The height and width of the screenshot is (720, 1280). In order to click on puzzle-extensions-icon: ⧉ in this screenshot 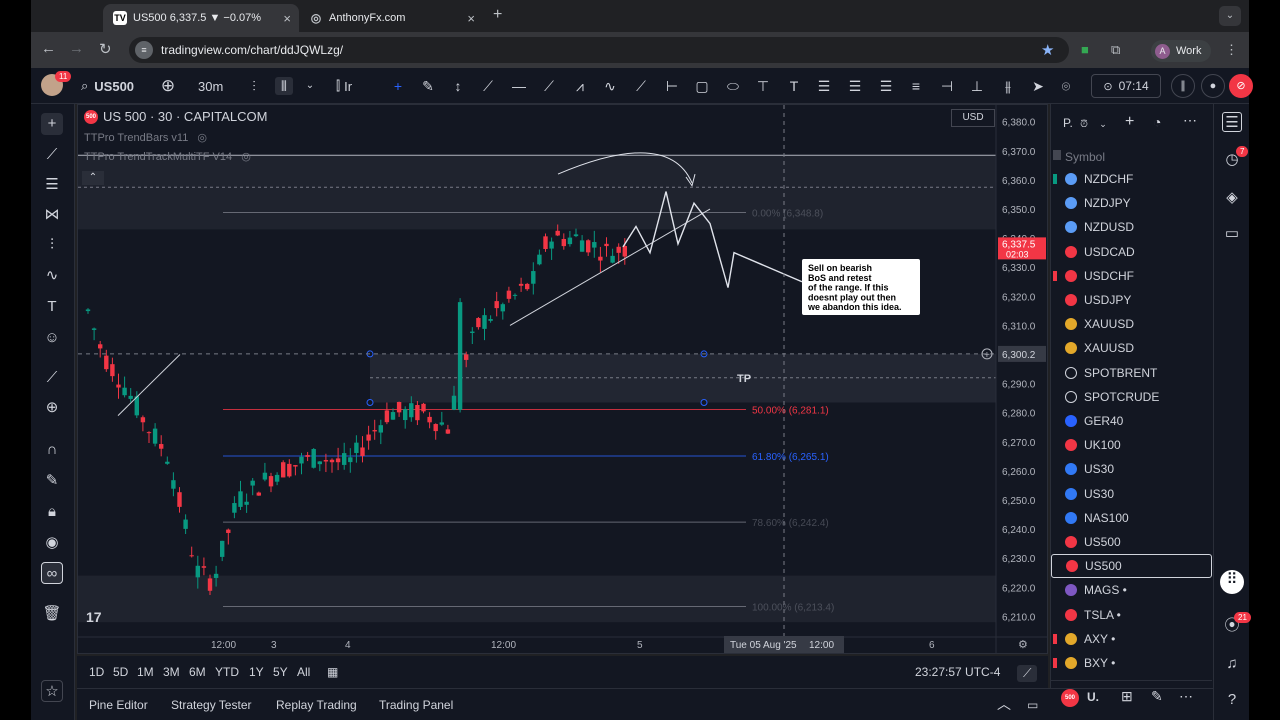, I will do `click(1115, 50)`.